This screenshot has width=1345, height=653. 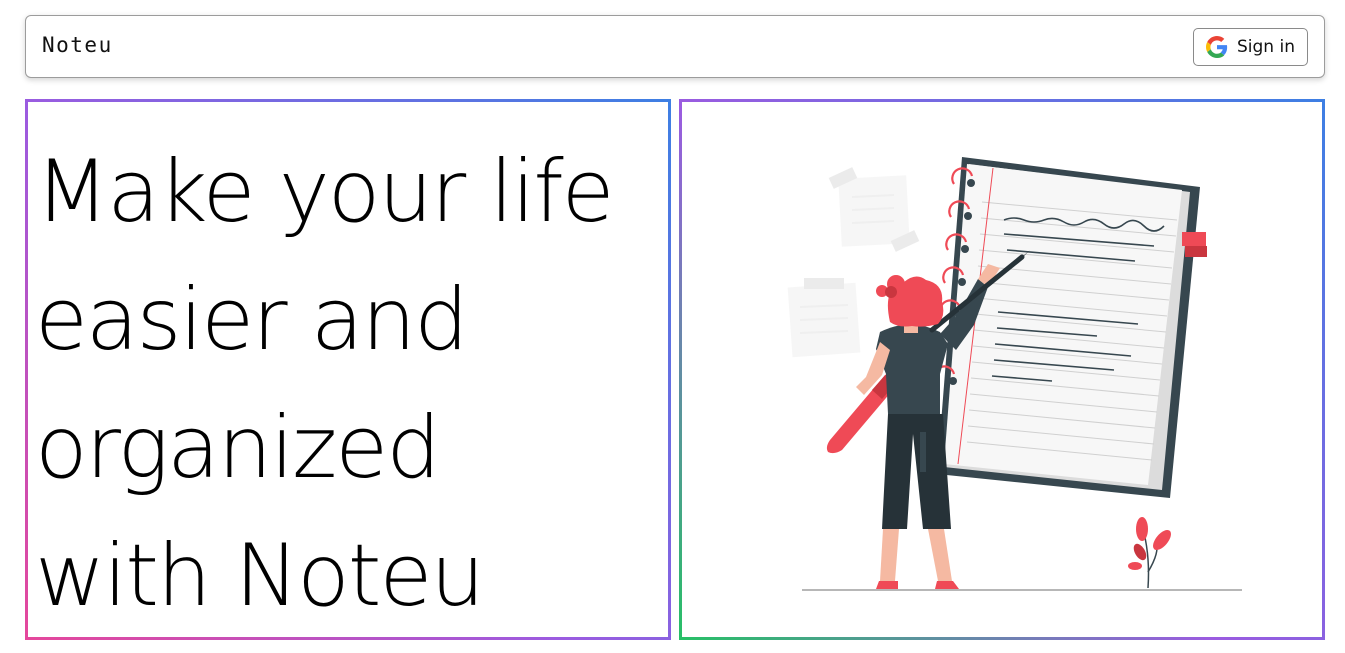 What do you see at coordinates (1266, 47) in the screenshot?
I see `sign-in-label: Sign in` at bounding box center [1266, 47].